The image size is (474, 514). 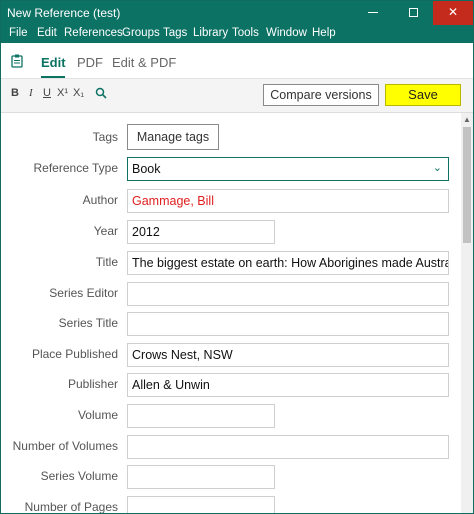 I want to click on number-of-volumes-label: Number of Volumes, so click(x=65, y=446).